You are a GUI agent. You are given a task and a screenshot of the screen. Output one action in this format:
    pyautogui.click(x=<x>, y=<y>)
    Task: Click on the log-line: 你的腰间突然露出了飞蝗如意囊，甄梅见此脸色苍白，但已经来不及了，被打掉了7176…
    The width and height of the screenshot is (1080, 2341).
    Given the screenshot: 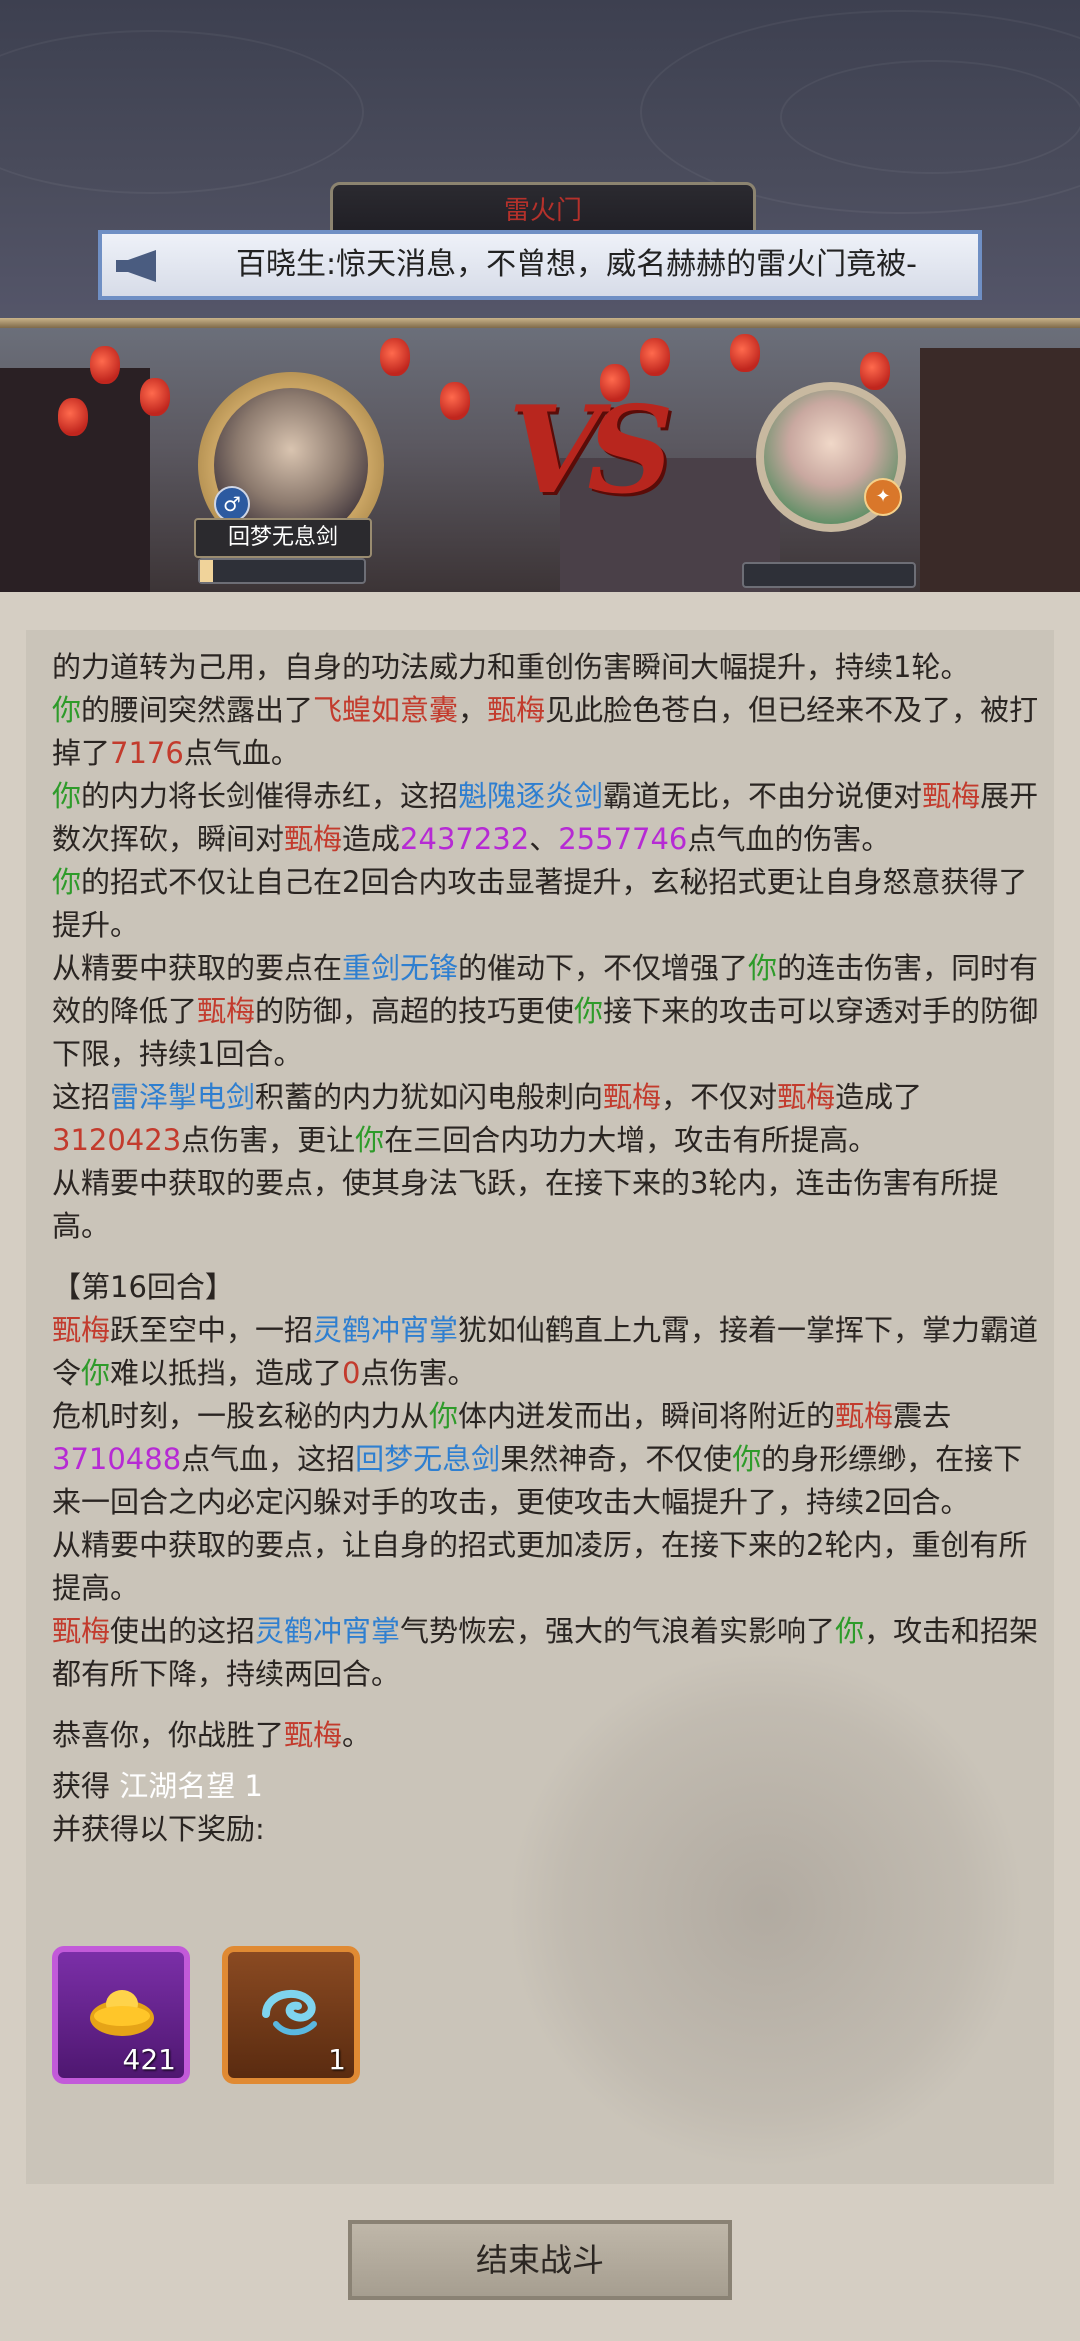 What is the action you would take?
    pyautogui.click(x=545, y=731)
    